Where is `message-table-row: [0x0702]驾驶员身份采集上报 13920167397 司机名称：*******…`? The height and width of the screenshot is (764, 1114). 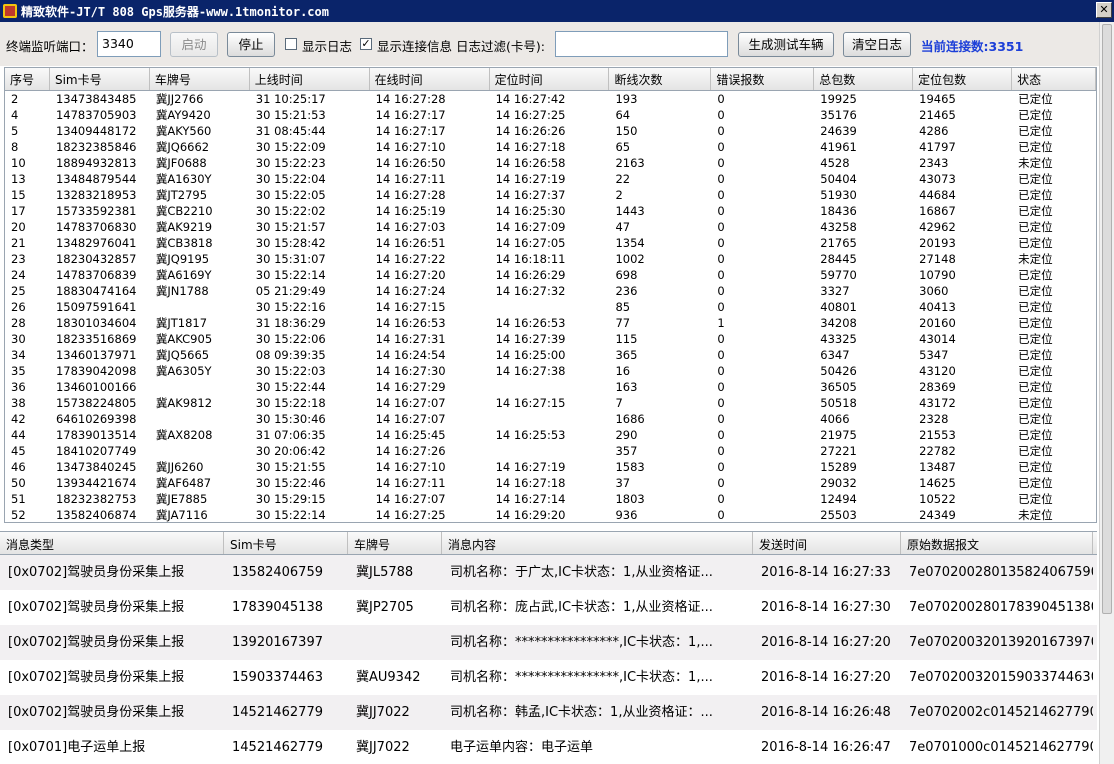
message-table-row: [0x0702]驾驶员身份采集上报 13920167397 司机名称：*******… is located at coordinates (548, 642).